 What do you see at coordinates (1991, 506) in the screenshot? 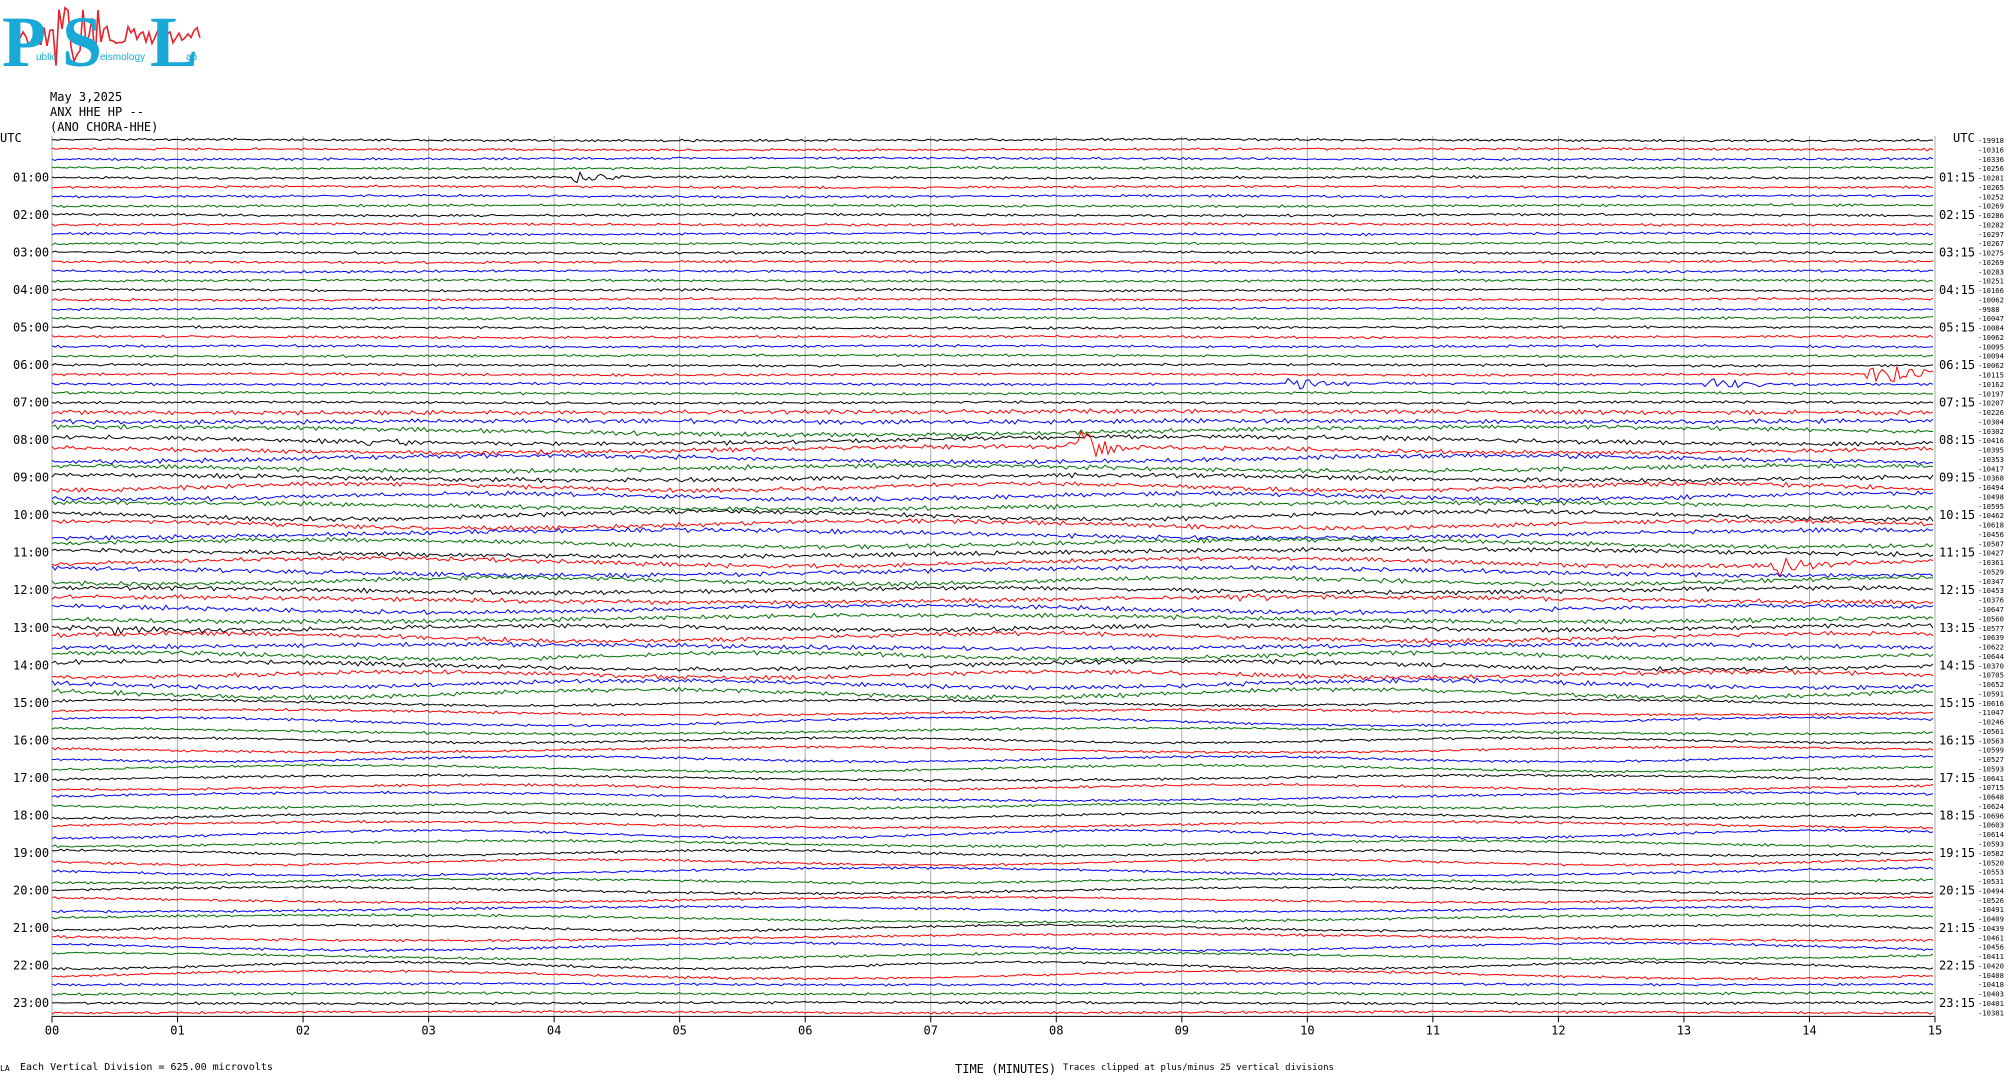
I see `trace-offset-label: -10595` at bounding box center [1991, 506].